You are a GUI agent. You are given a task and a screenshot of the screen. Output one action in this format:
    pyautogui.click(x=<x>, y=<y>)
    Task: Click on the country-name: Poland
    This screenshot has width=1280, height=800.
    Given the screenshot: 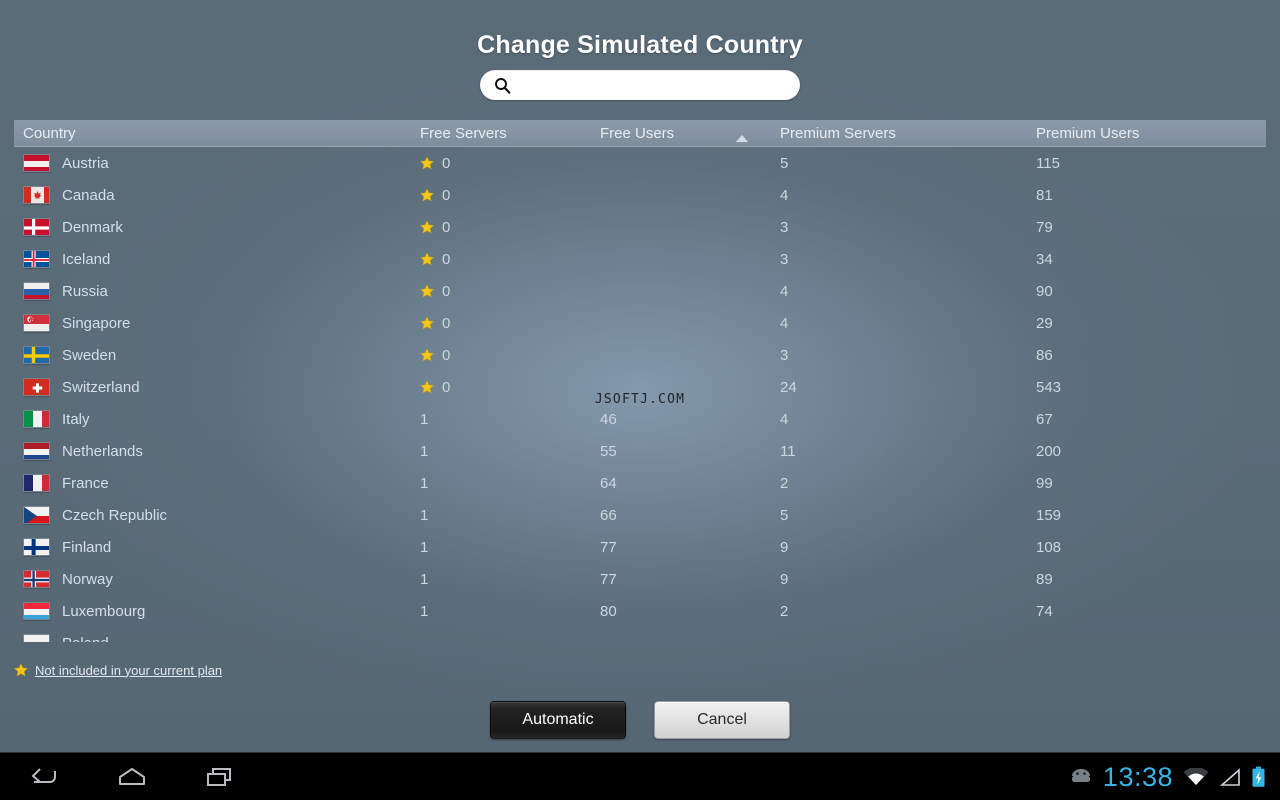 What is the action you would take?
    pyautogui.click(x=85, y=639)
    